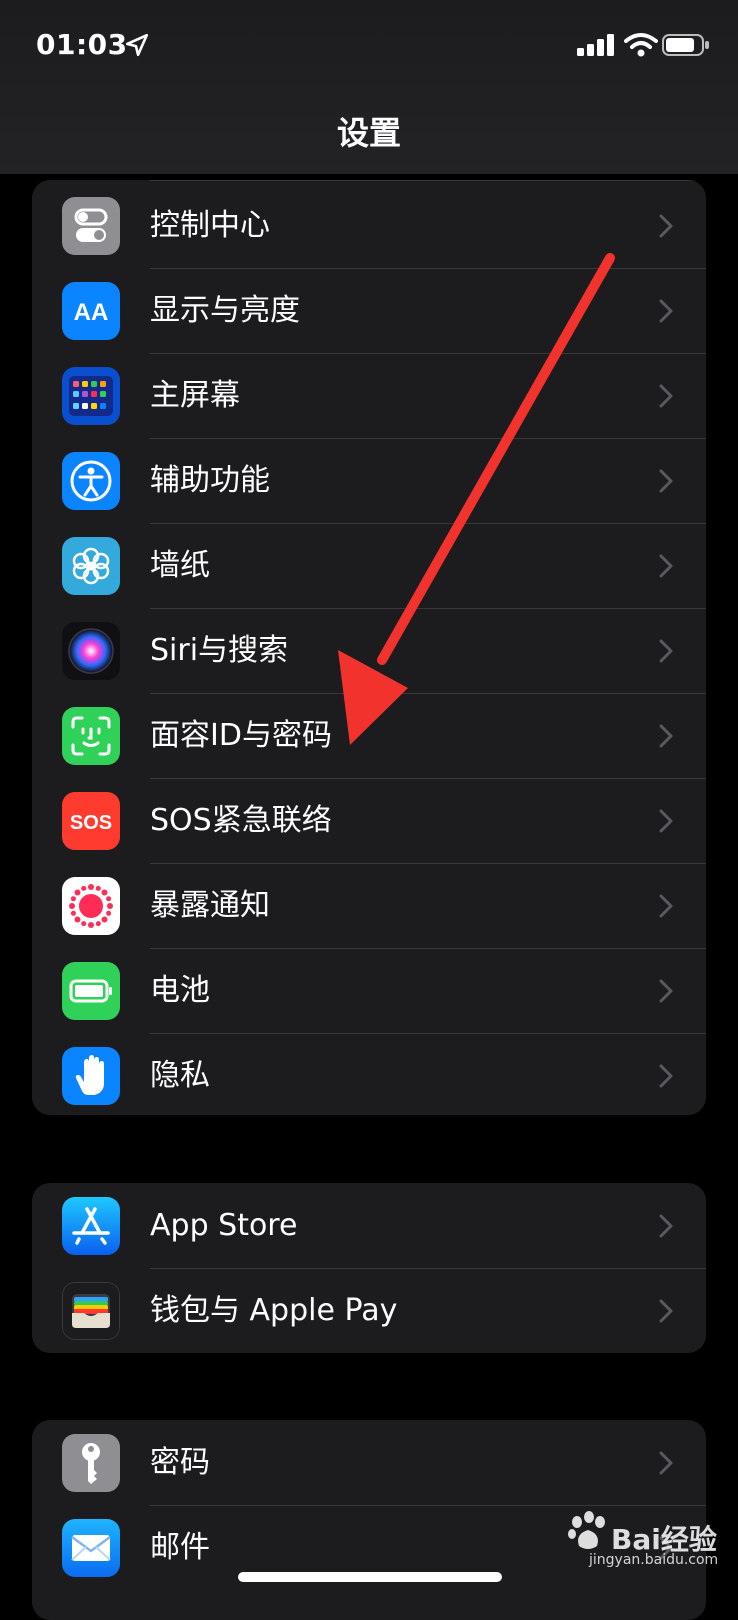 This screenshot has width=738, height=1620. Describe the element at coordinates (91, 651) in the screenshot. I see `siri-icon` at that location.